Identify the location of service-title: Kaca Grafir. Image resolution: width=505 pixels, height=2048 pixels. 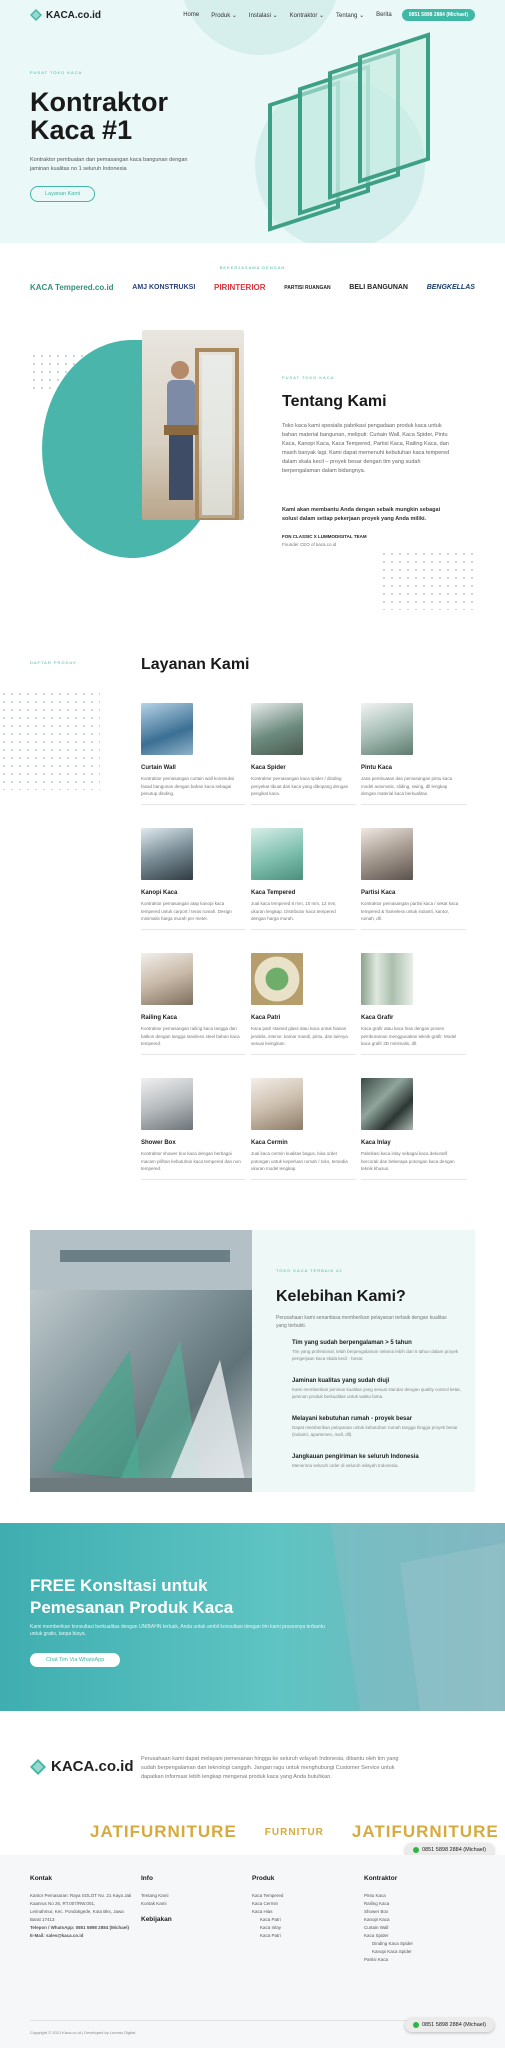
(416, 1018).